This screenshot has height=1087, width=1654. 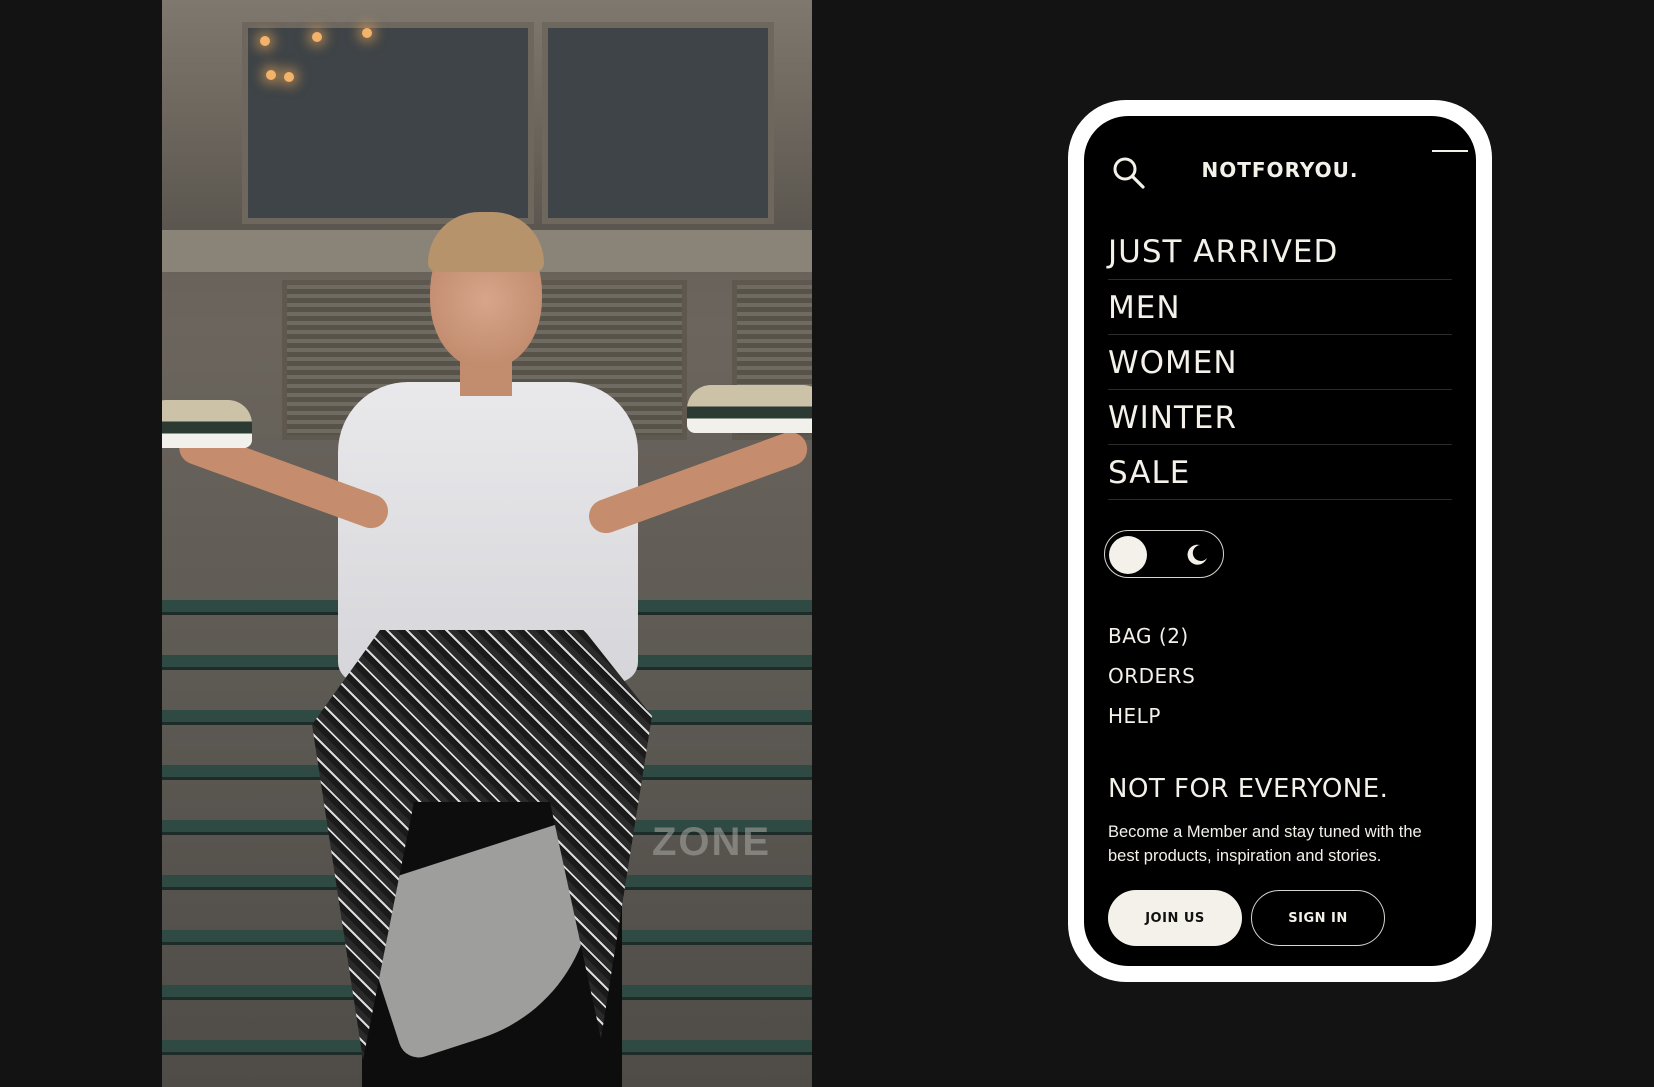 I want to click on sign-text: ZONE, so click(x=712, y=842).